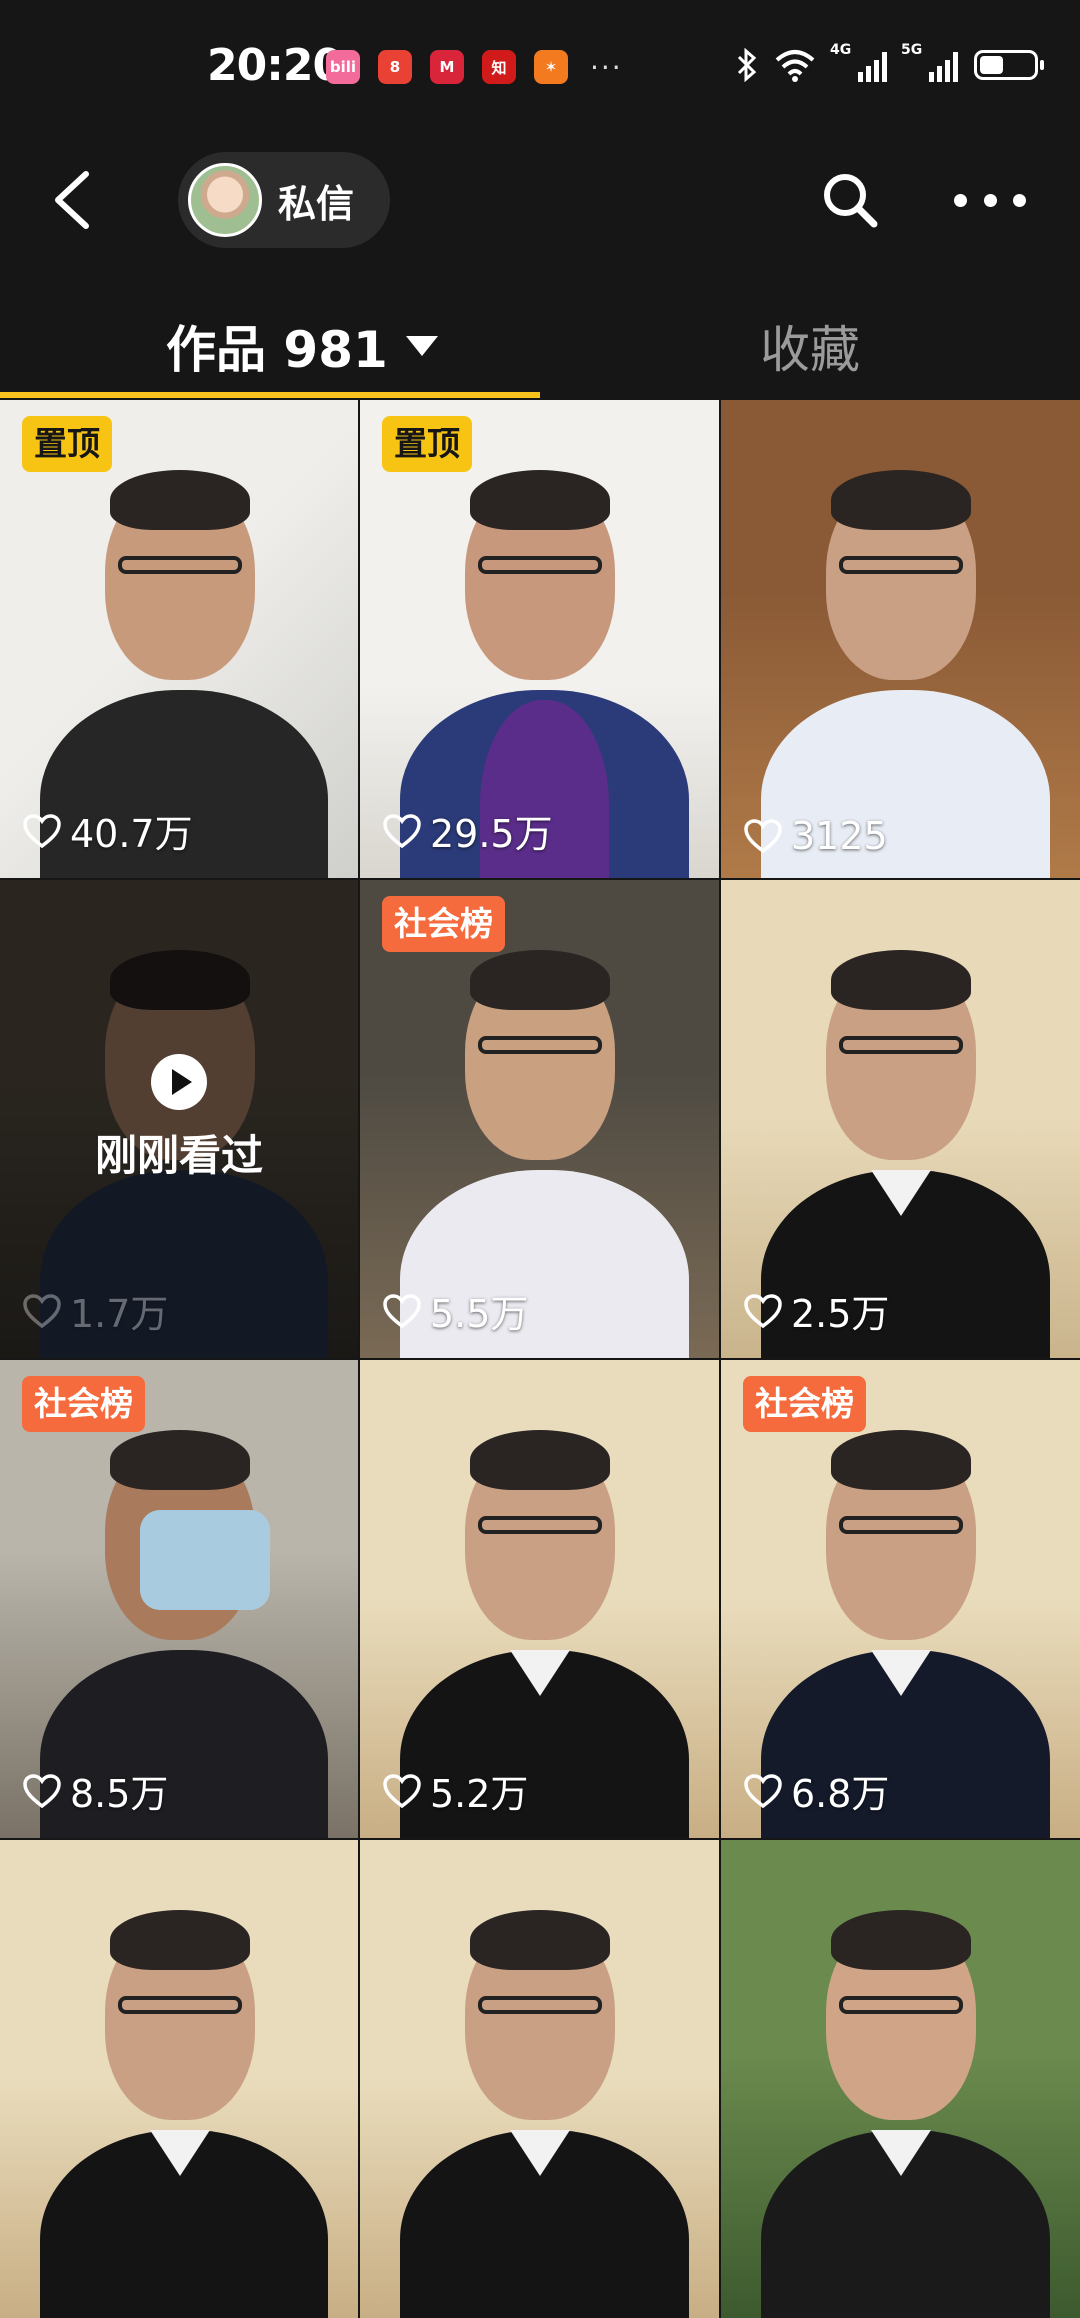 The height and width of the screenshot is (2318, 1080). I want to click on like-count: 3125, so click(815, 836).